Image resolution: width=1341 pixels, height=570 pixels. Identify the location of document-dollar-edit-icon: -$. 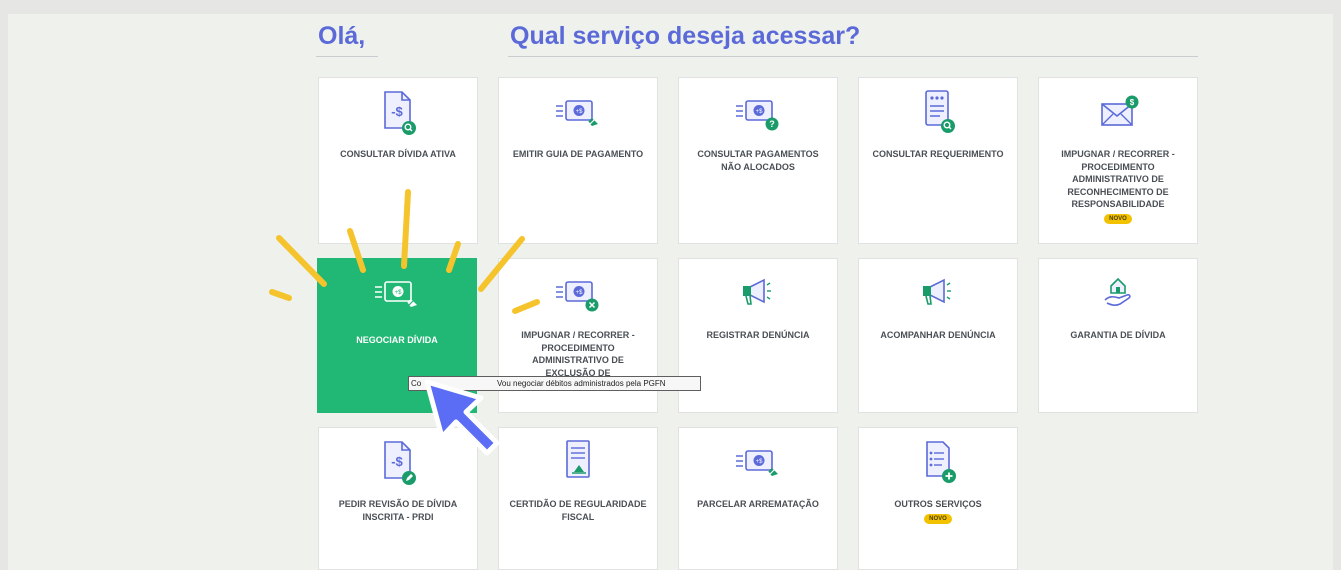
(400, 463).